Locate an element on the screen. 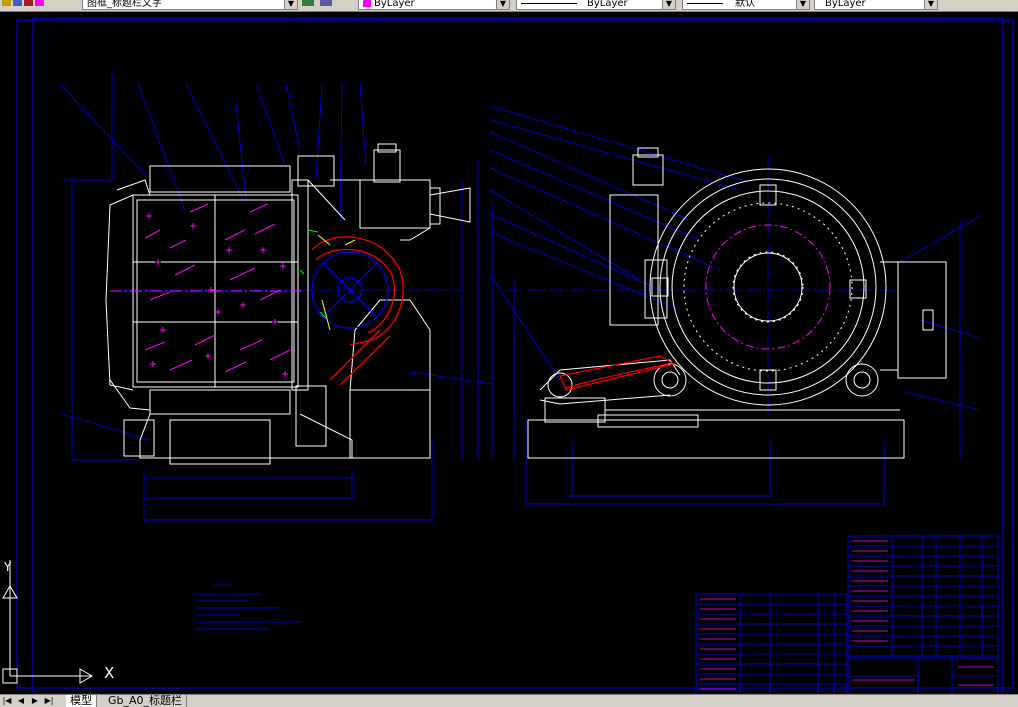  layer-tools-icons is located at coordinates (317, 5).